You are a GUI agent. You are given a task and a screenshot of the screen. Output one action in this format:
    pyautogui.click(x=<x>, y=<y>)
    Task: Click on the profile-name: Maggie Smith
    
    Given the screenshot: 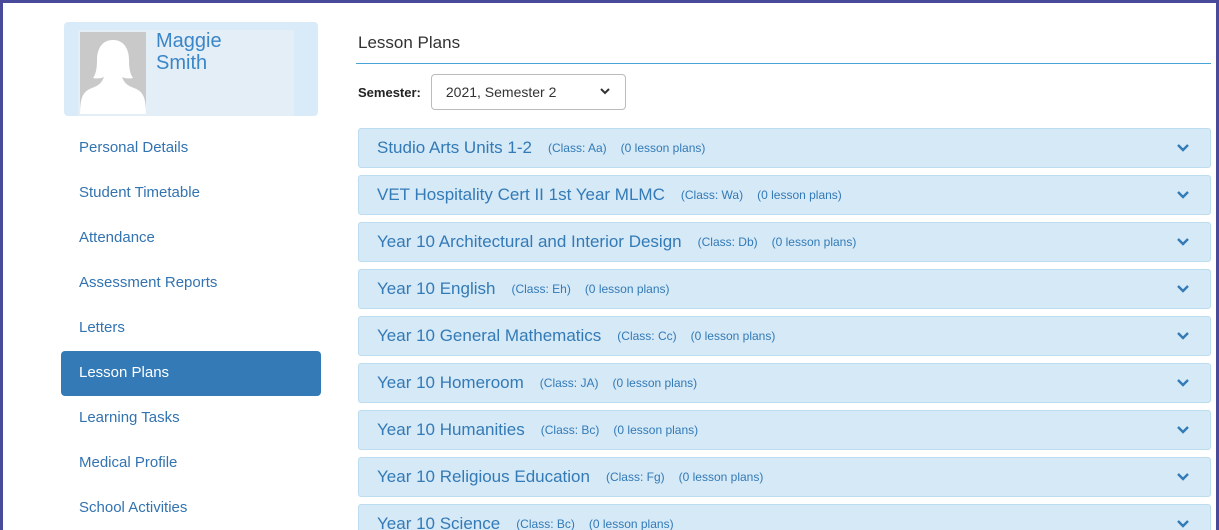 What is the action you would take?
    pyautogui.click(x=189, y=52)
    